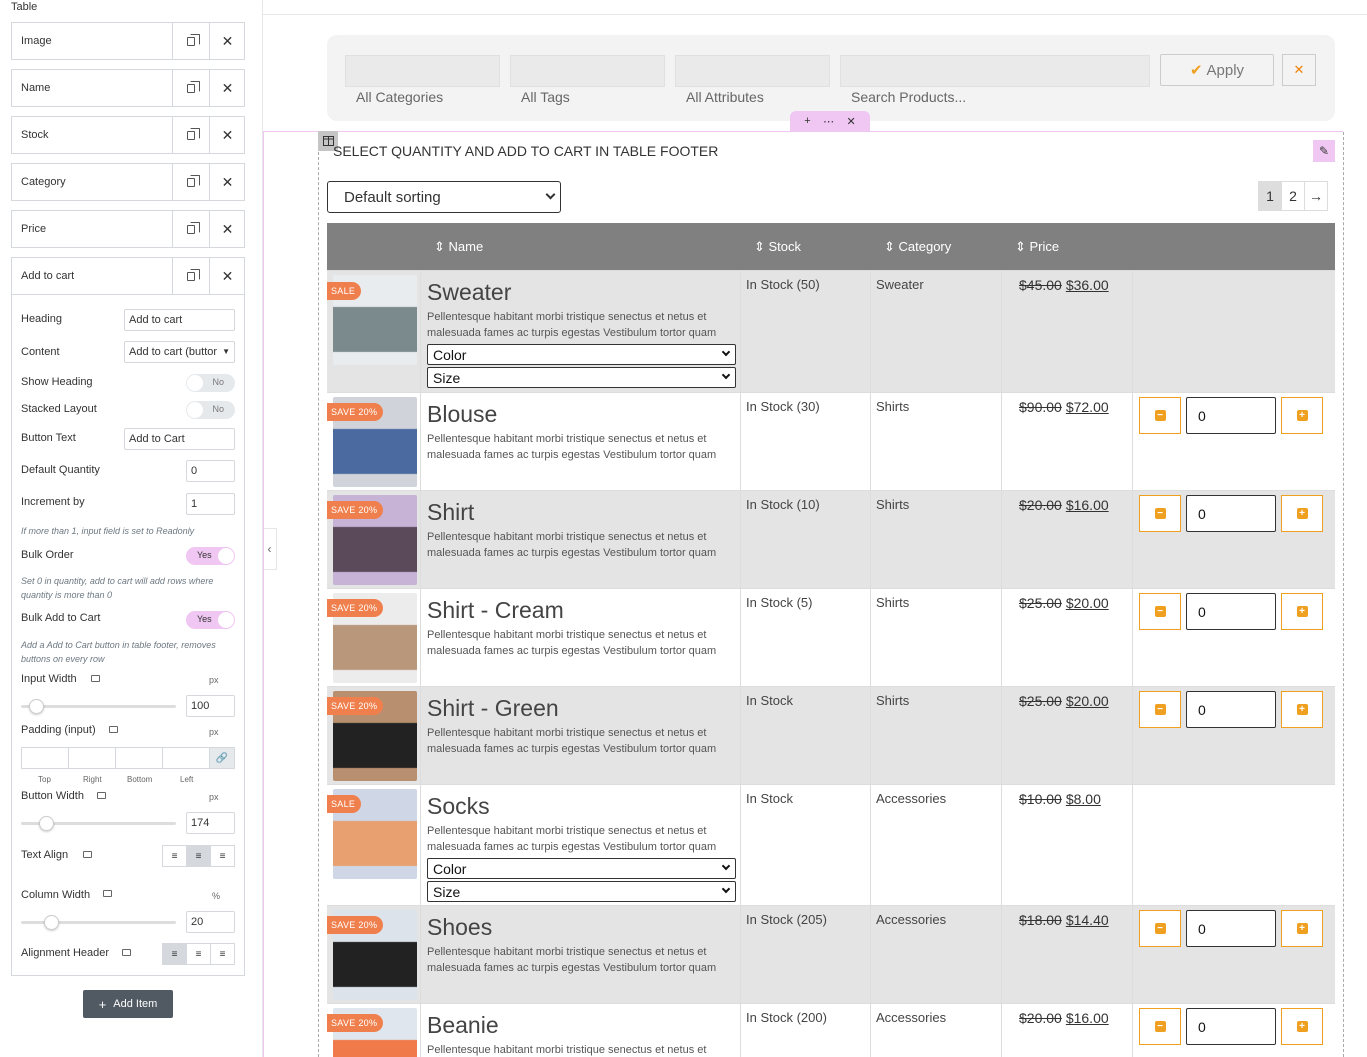 The width and height of the screenshot is (1367, 1057). I want to click on next-page-icon: →, so click(1316, 196).